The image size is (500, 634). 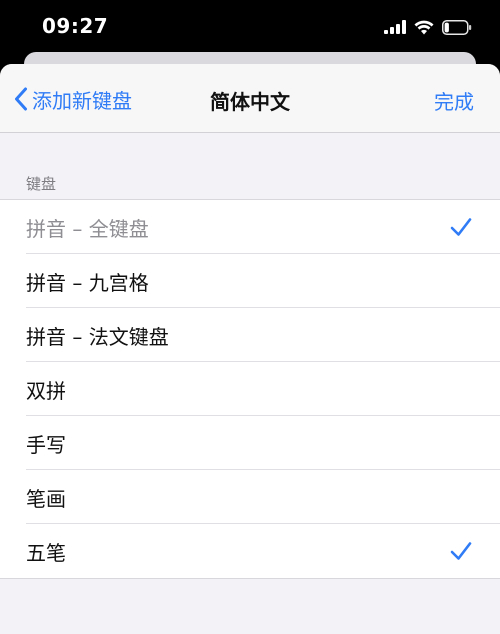 I want to click on status-time: 09:27, so click(x=75, y=26).